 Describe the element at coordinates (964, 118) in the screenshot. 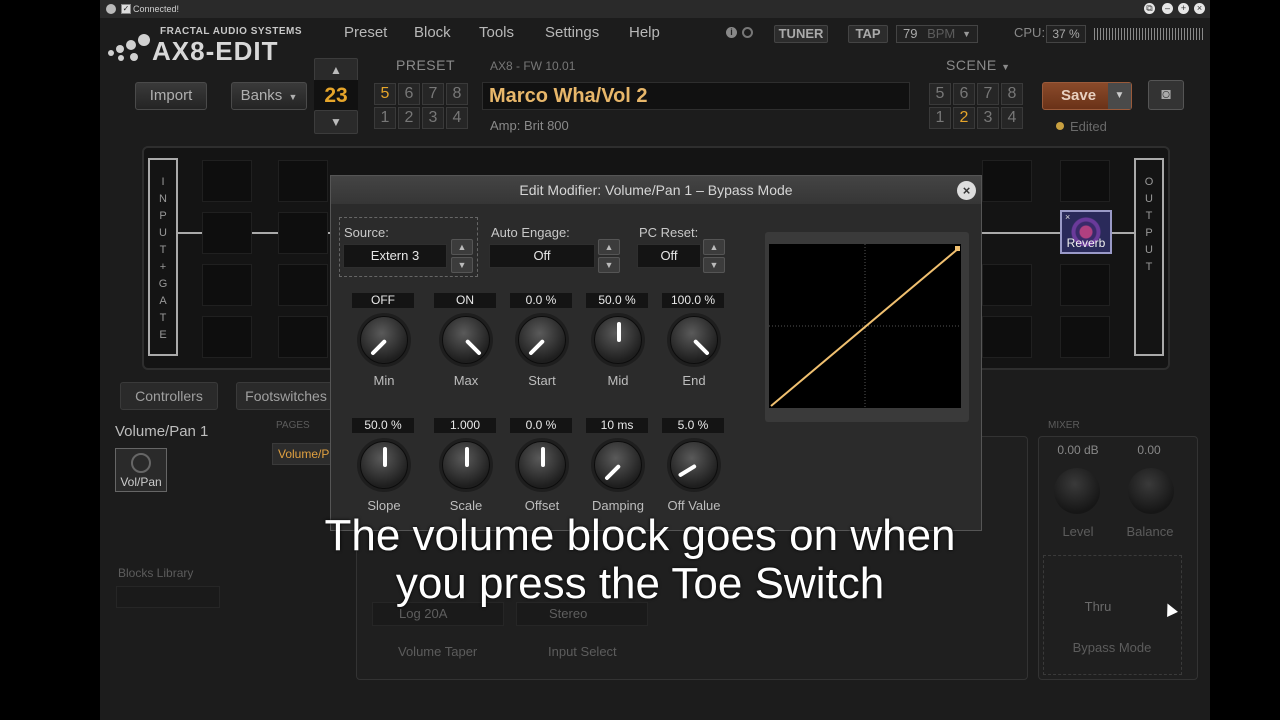

I see `scene-digit-button-active: 2` at that location.